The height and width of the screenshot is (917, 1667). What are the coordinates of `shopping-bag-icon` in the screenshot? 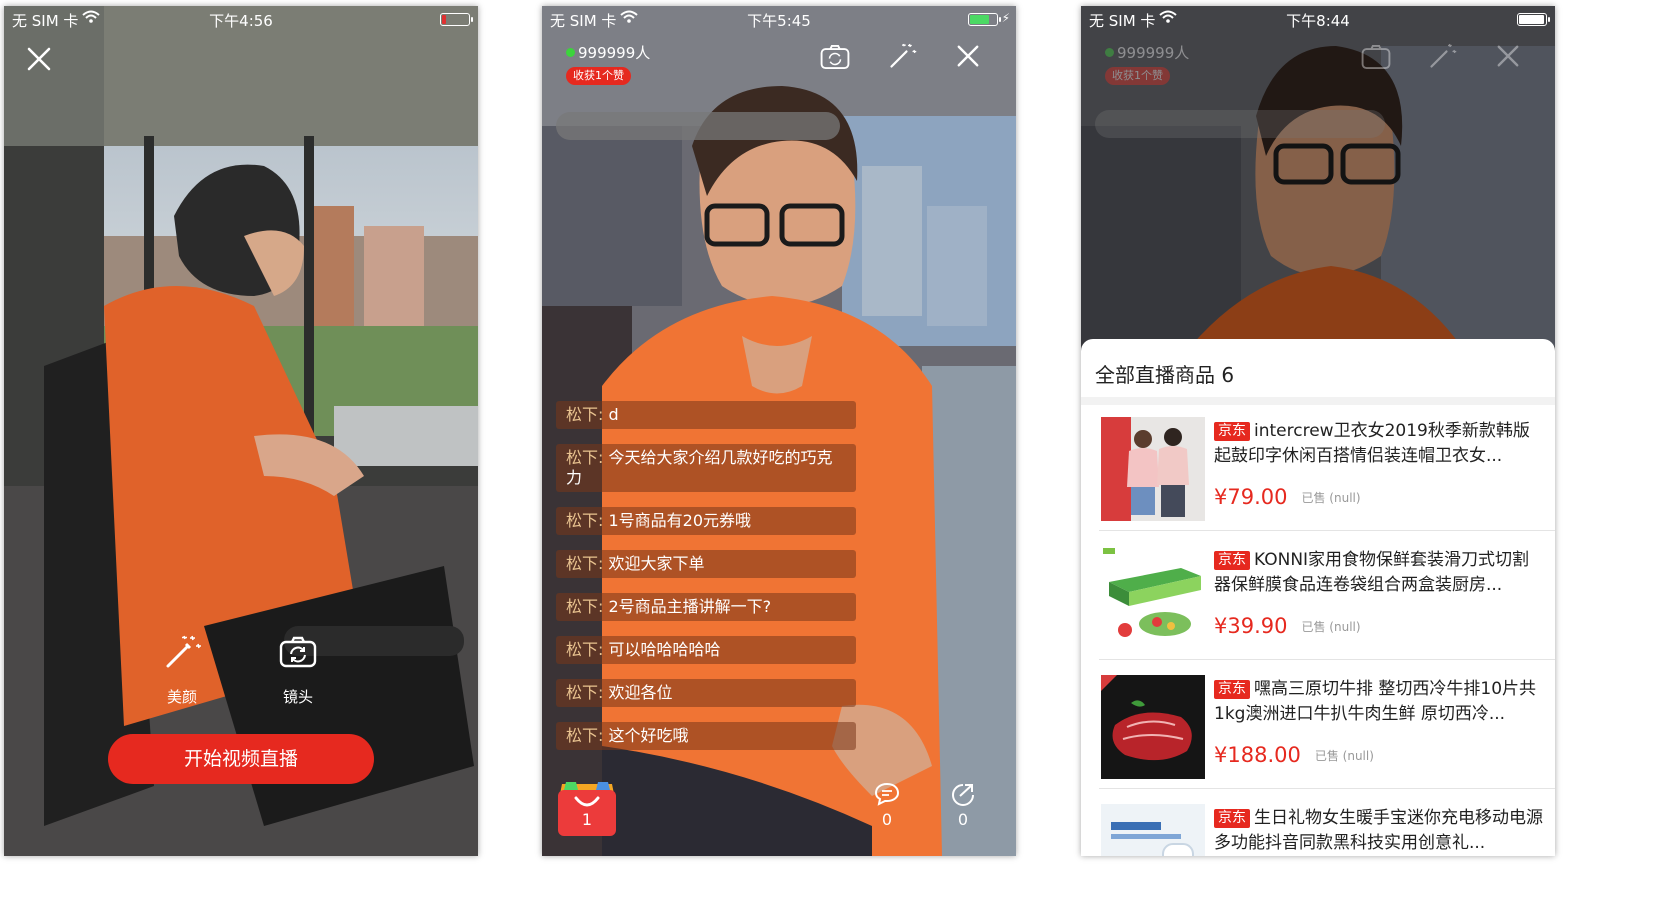 It's located at (587, 809).